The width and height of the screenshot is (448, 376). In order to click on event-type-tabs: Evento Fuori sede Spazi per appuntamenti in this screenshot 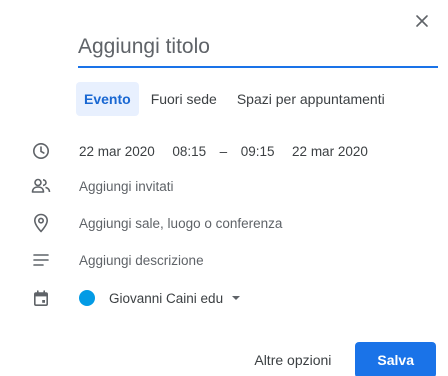, I will do `click(236, 99)`.